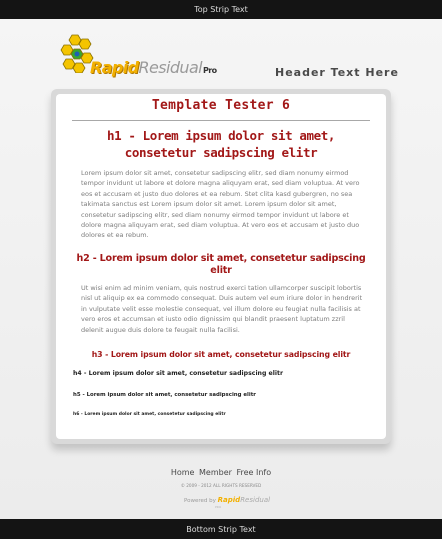 The image size is (442, 539). Describe the element at coordinates (218, 507) in the screenshot. I see `powered-brand-sub: PRO` at that location.